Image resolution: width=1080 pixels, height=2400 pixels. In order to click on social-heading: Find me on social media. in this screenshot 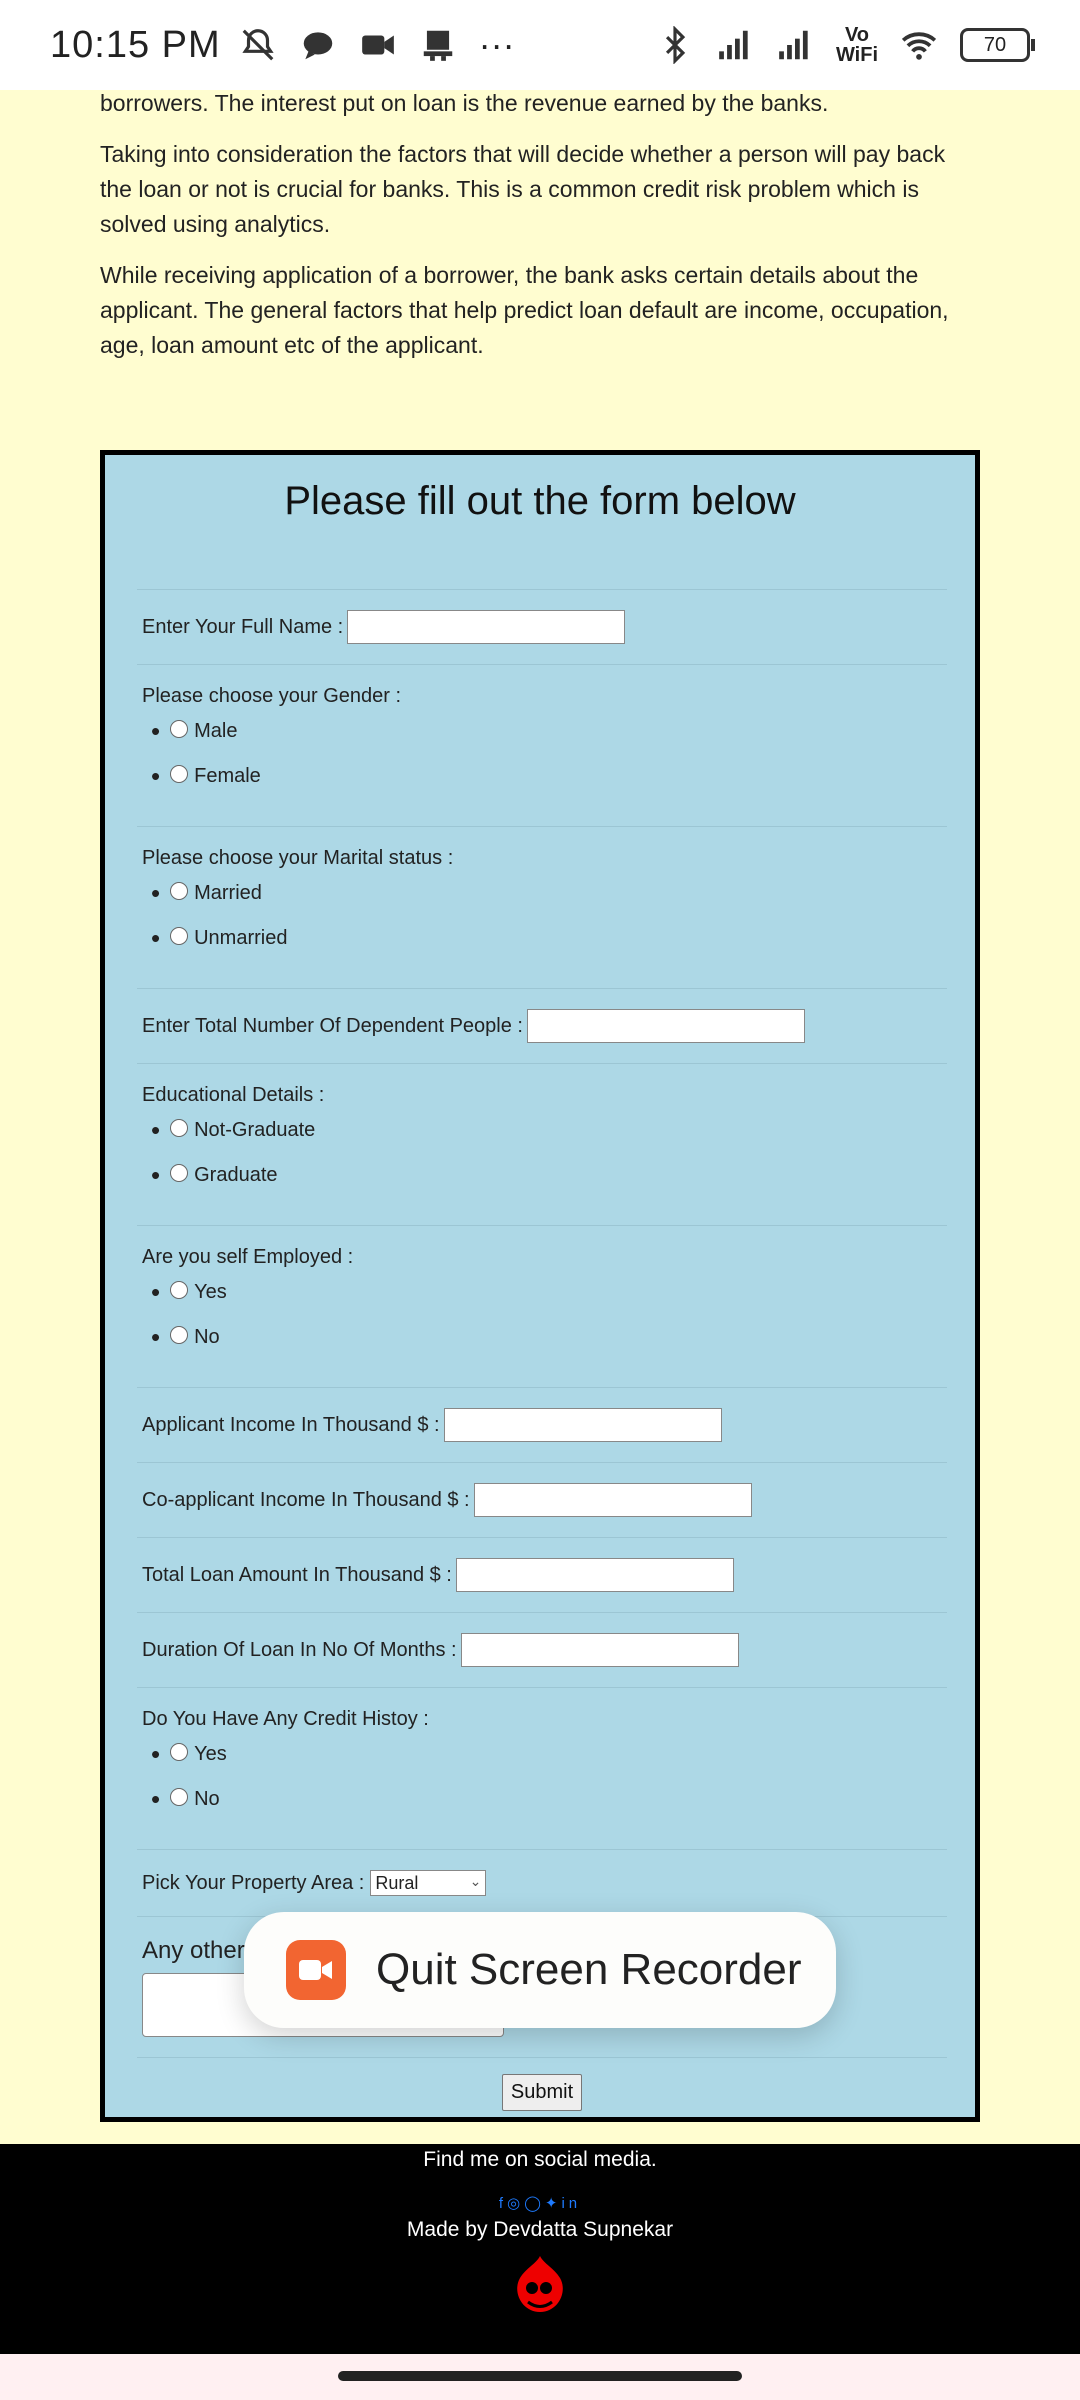, I will do `click(540, 2159)`.